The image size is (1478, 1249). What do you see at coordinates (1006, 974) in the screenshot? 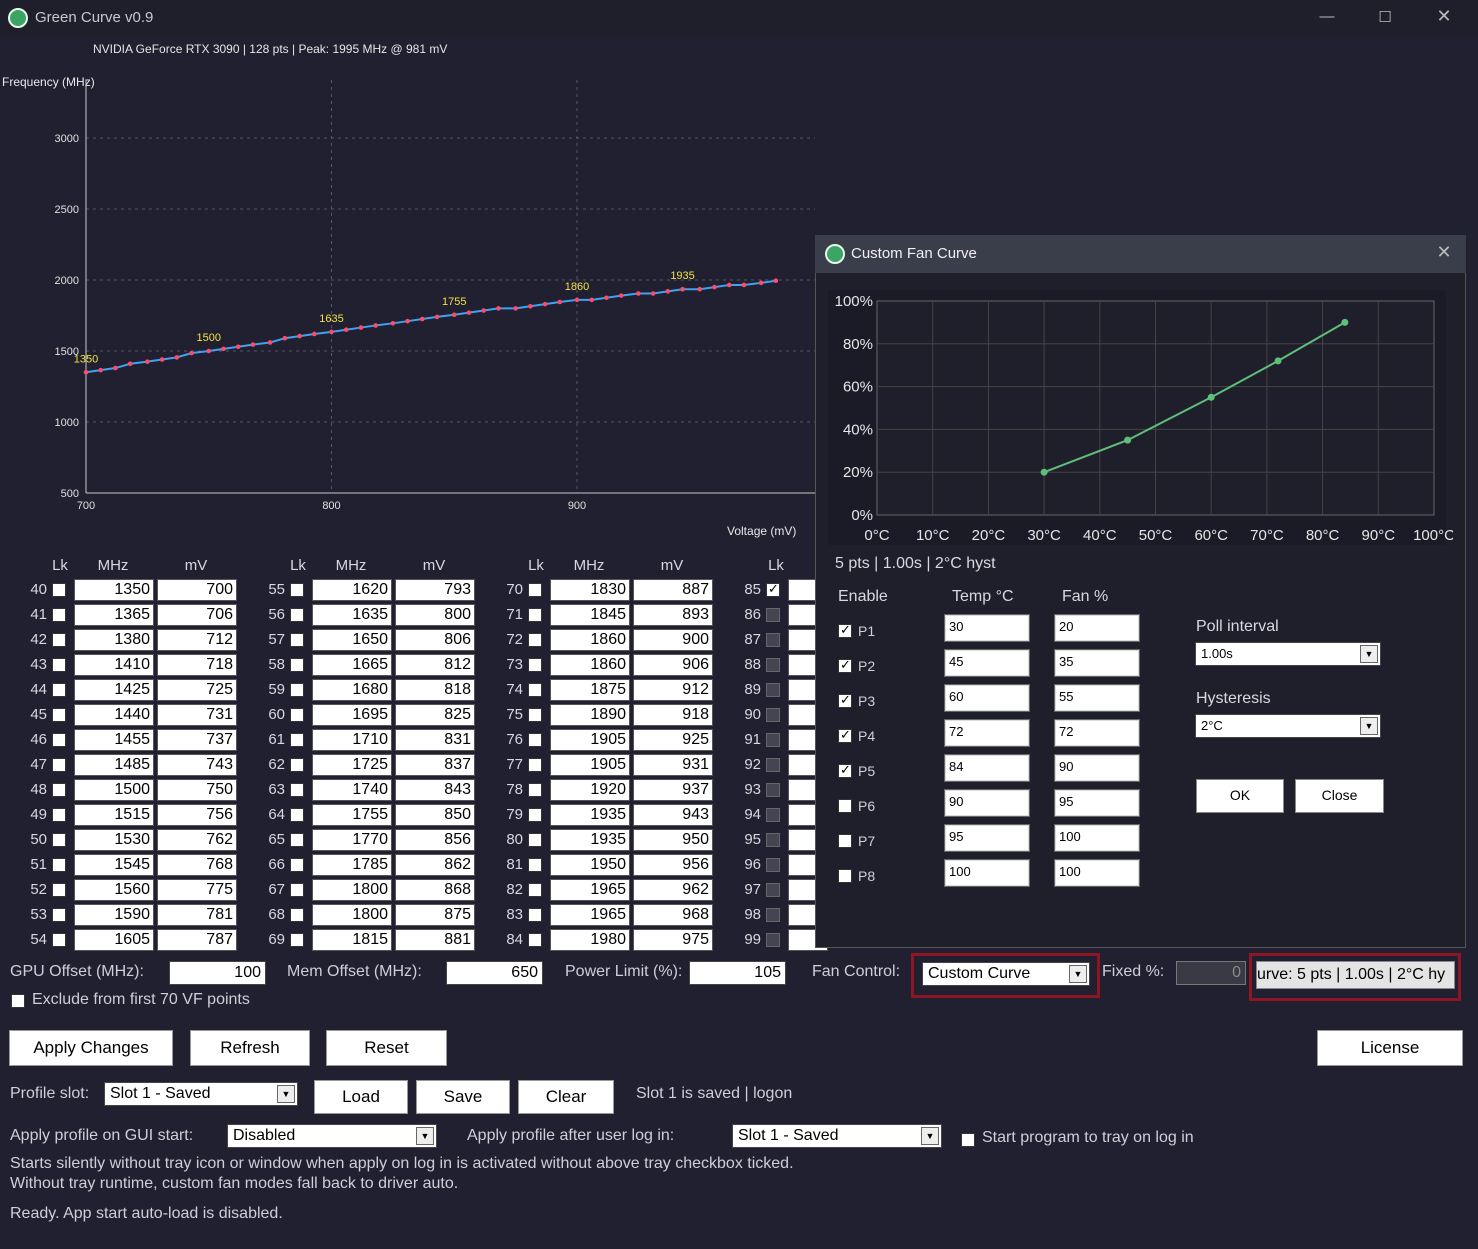
I see `fan-control-dropdown: Custom Curve ▼` at bounding box center [1006, 974].